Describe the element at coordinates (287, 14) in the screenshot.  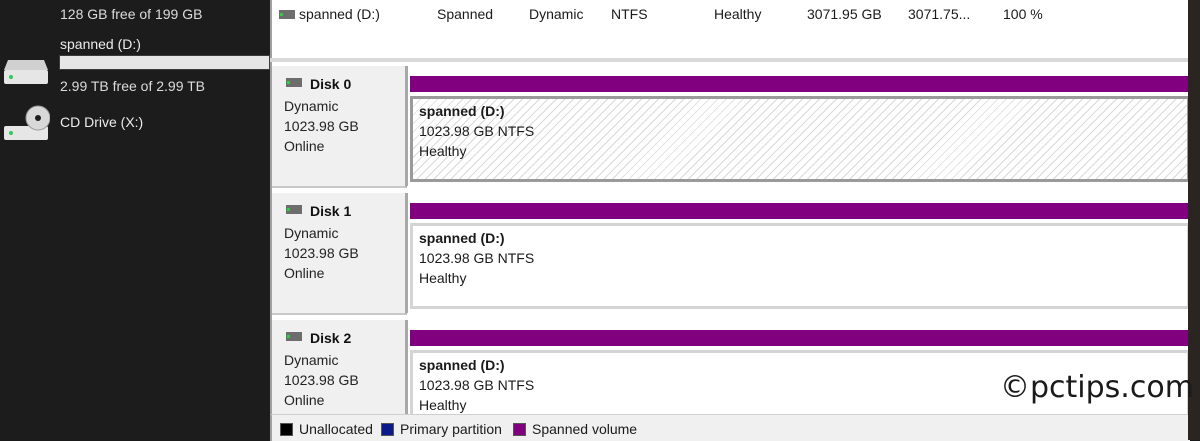
I see `volume-icon` at that location.